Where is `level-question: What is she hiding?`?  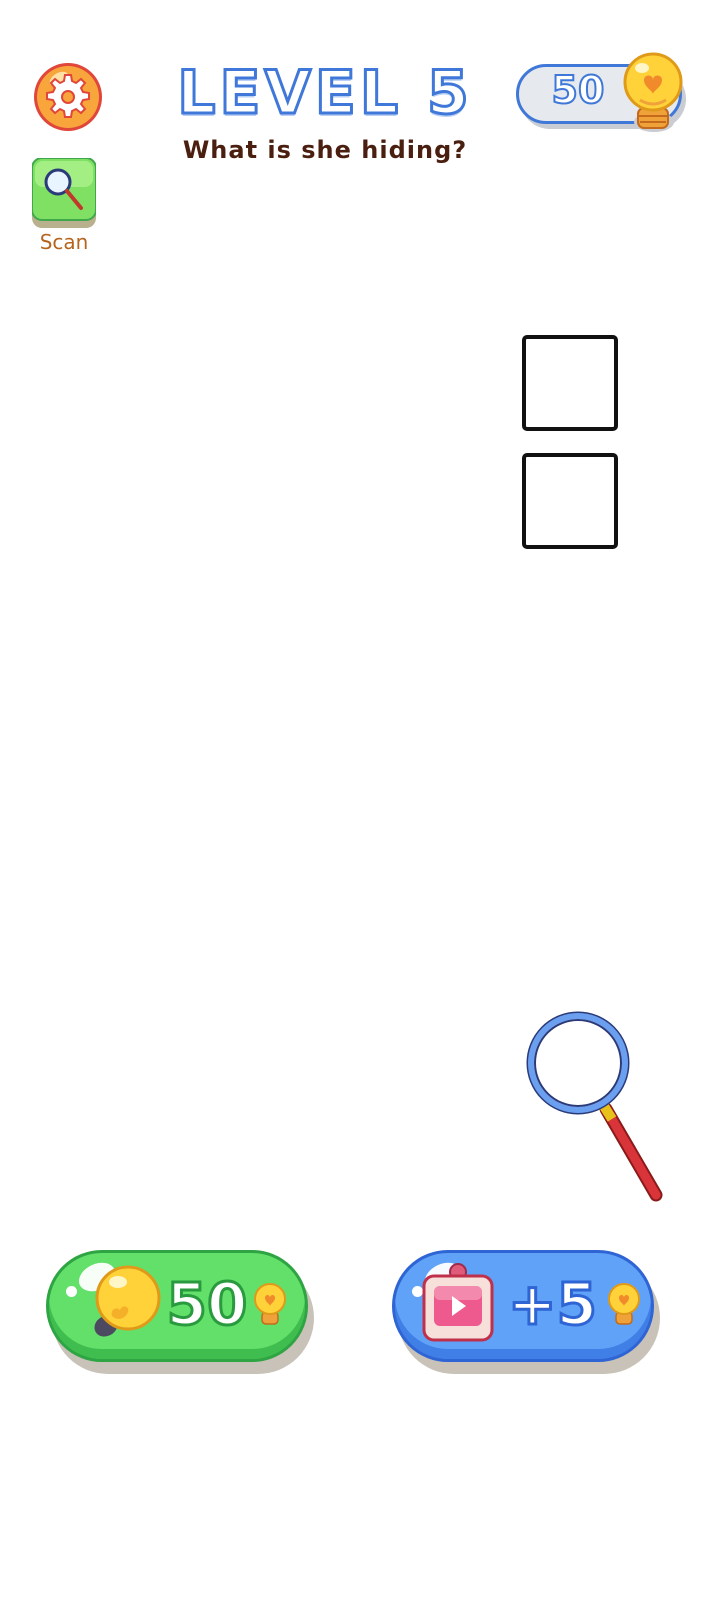 level-question: What is she hiding? is located at coordinates (325, 150).